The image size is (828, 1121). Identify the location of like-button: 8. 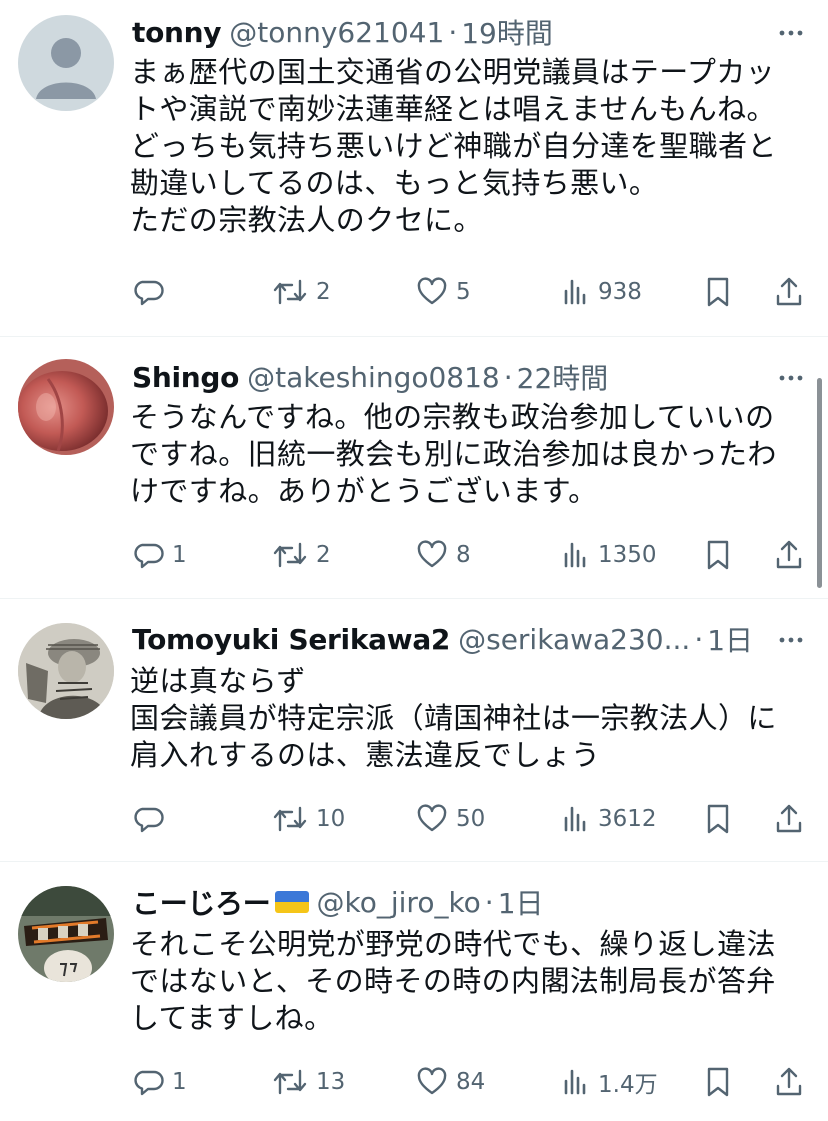
(443, 555).